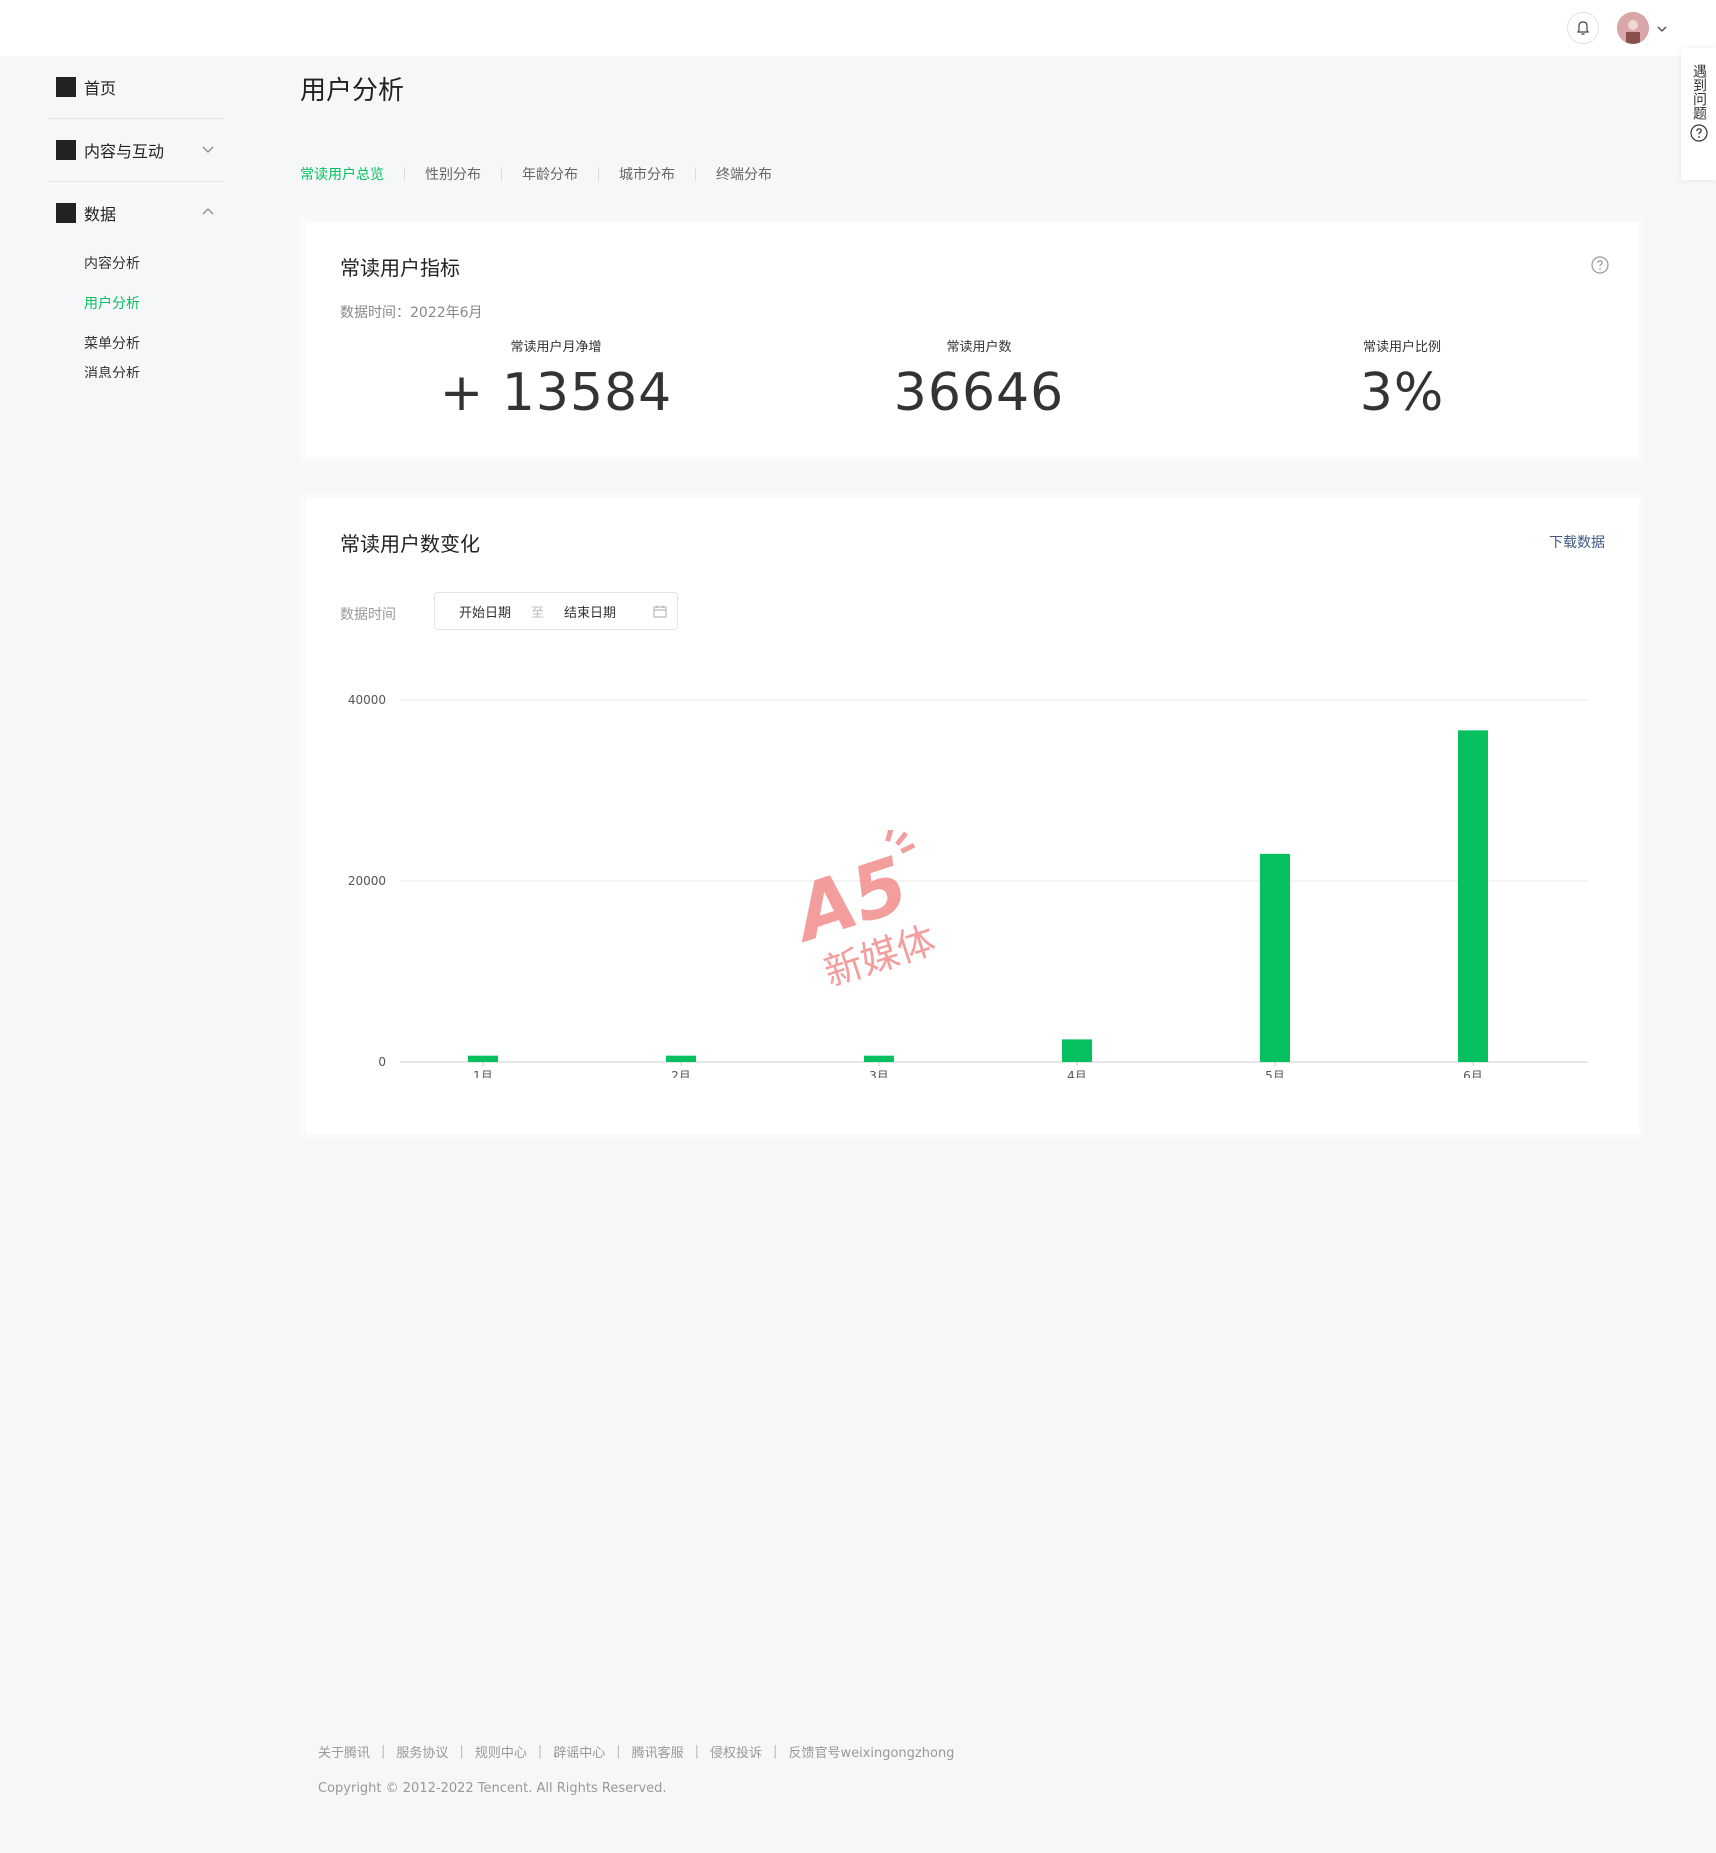 Image resolution: width=1716 pixels, height=1853 pixels. I want to click on download-link: 下载数据, so click(1577, 542).